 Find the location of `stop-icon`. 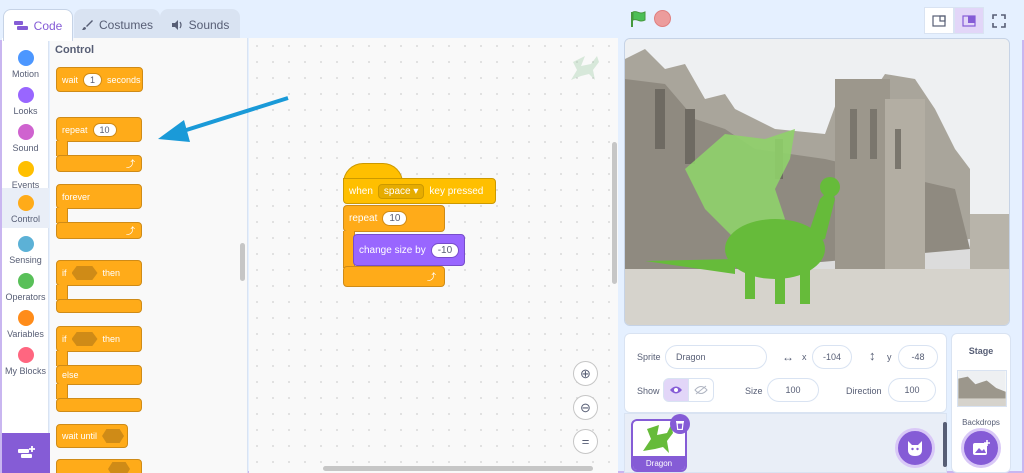

stop-icon is located at coordinates (662, 18).